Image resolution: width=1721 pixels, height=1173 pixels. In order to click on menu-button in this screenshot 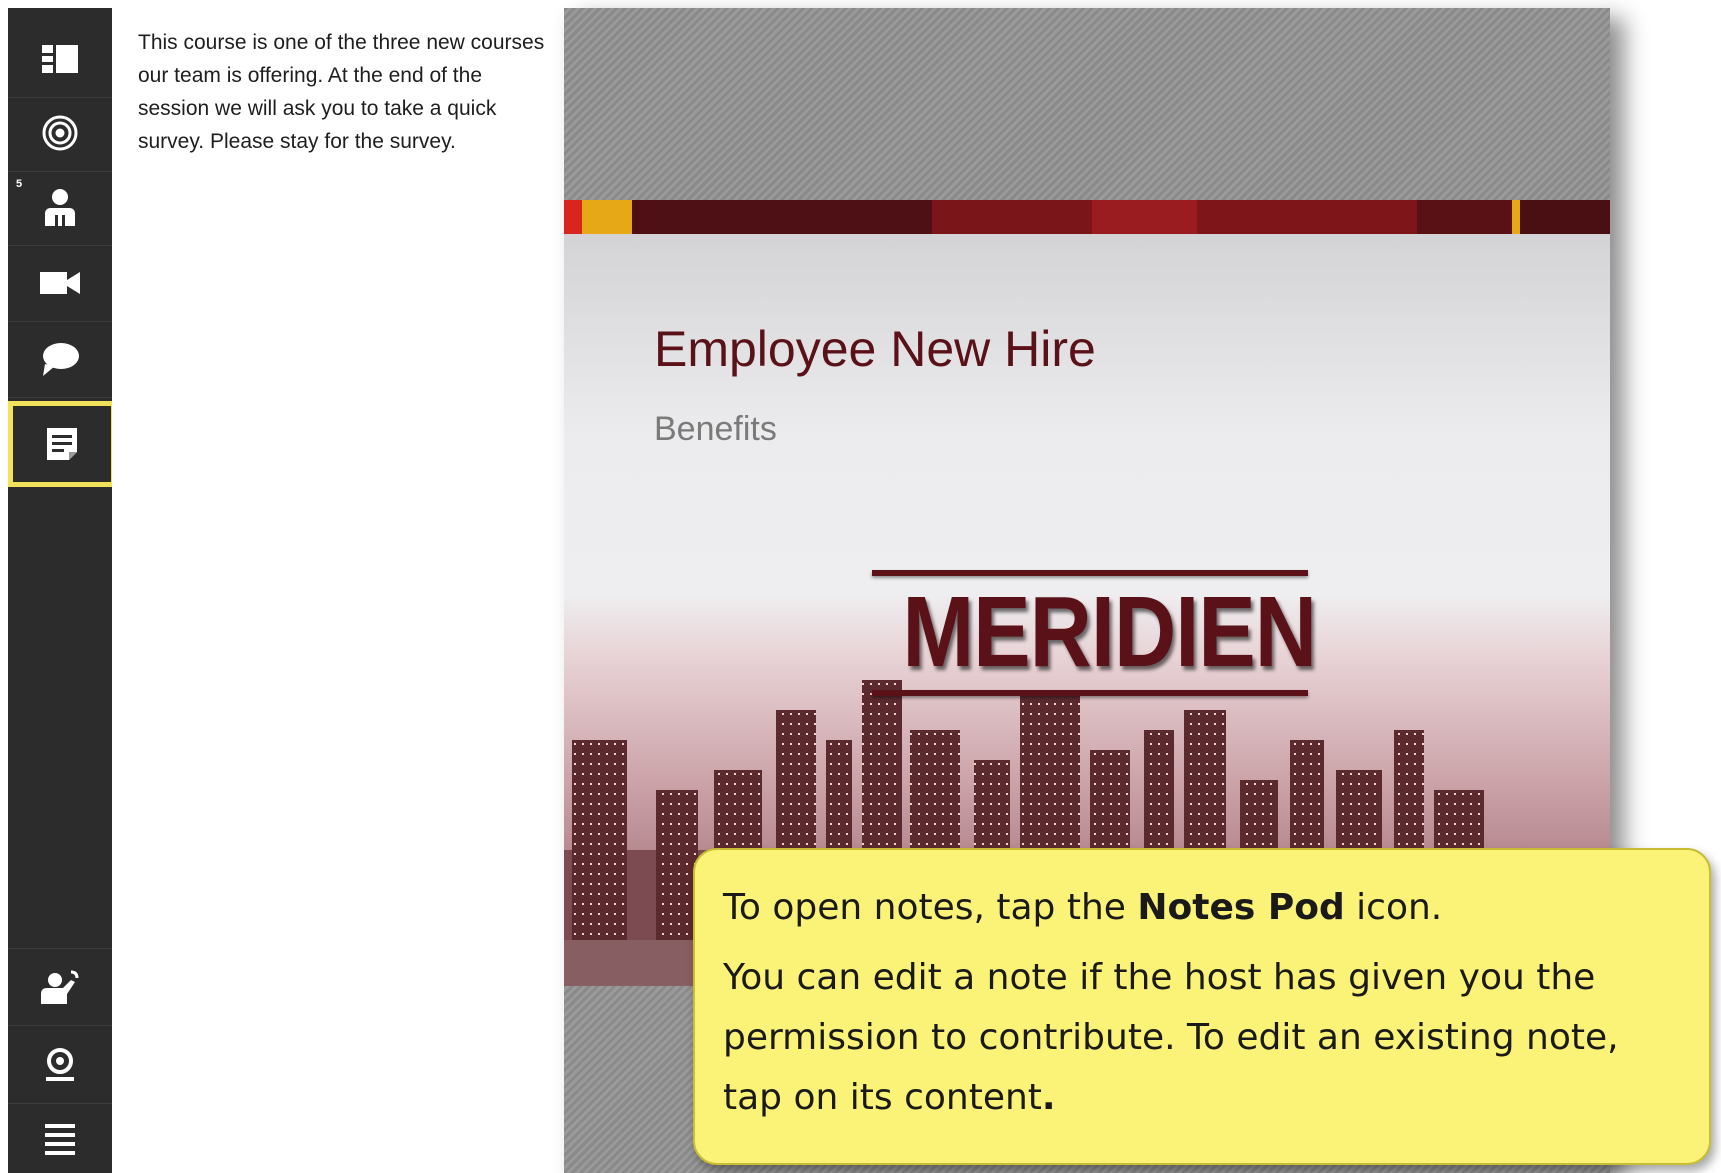, I will do `click(60, 1137)`.